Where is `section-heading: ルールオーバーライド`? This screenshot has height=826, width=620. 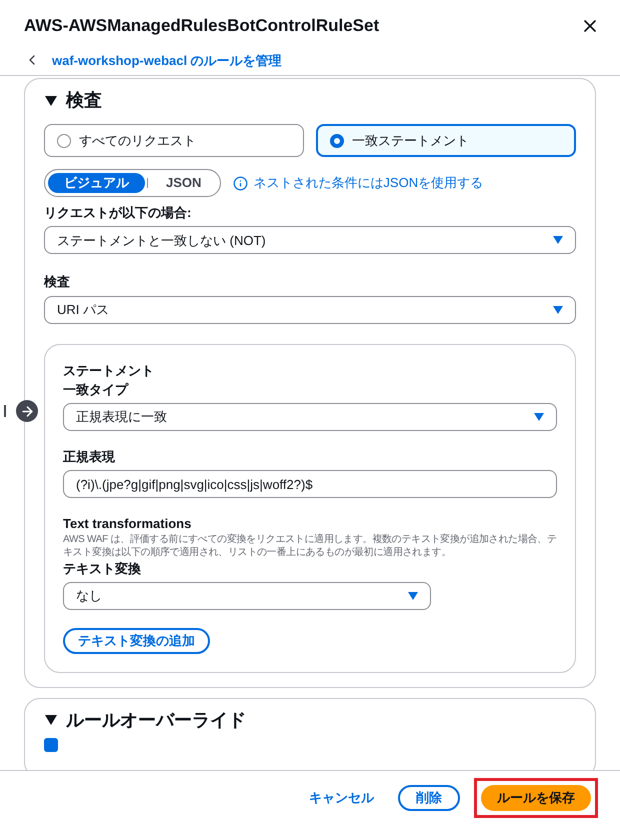 section-heading: ルールオーバーライド is located at coordinates (156, 720).